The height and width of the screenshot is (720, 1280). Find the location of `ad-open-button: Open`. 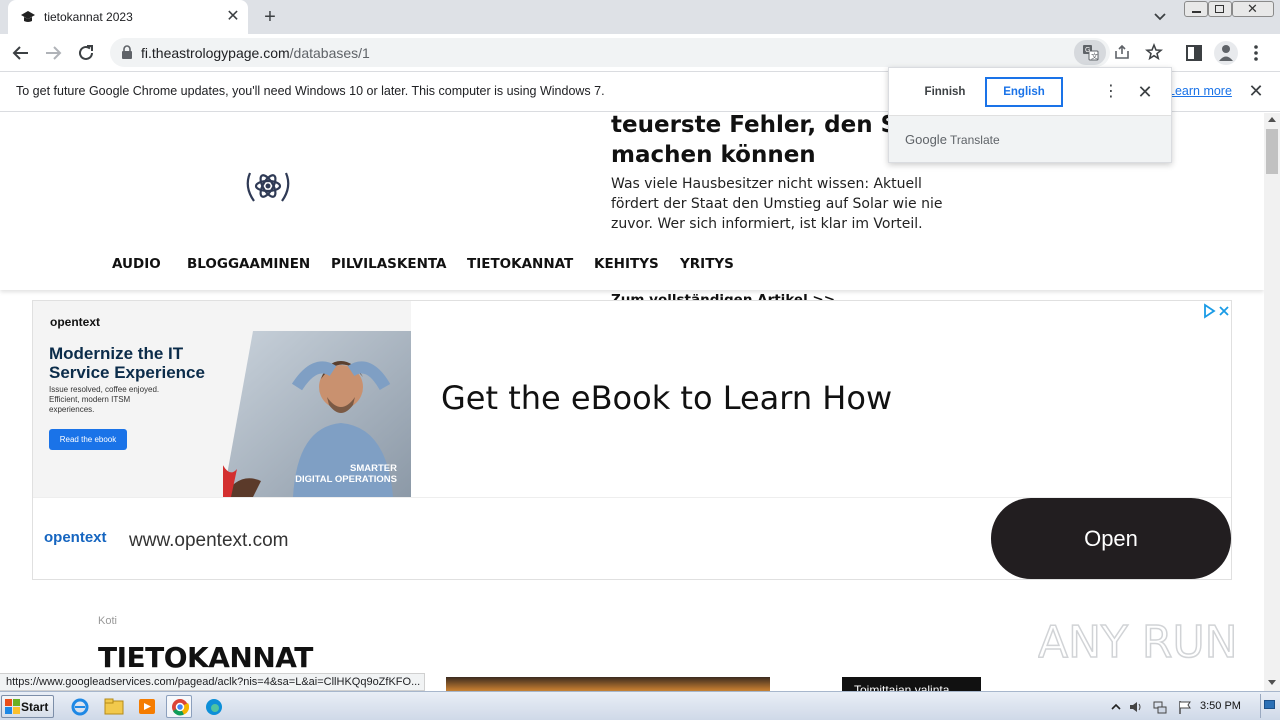

ad-open-button: Open is located at coordinates (1111, 538).